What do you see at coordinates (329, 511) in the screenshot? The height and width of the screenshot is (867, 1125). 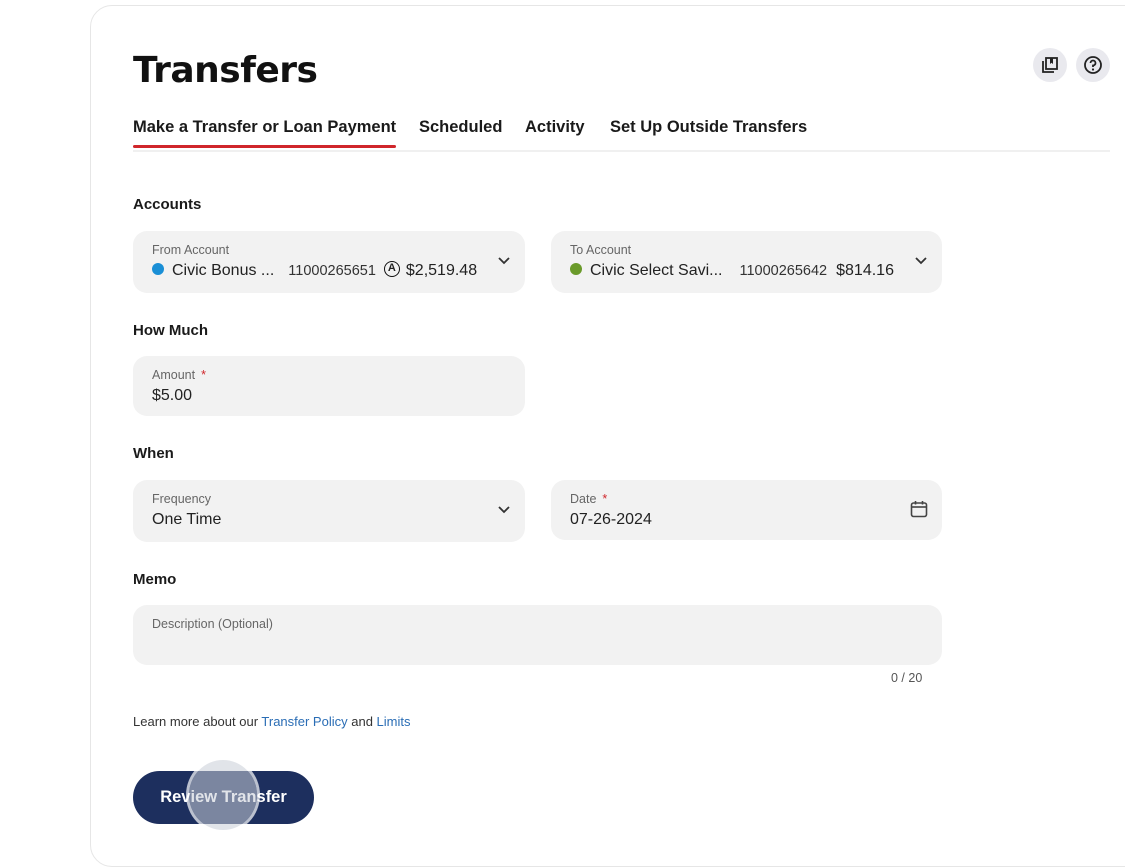 I see `frequency-select: Frequency One Time` at bounding box center [329, 511].